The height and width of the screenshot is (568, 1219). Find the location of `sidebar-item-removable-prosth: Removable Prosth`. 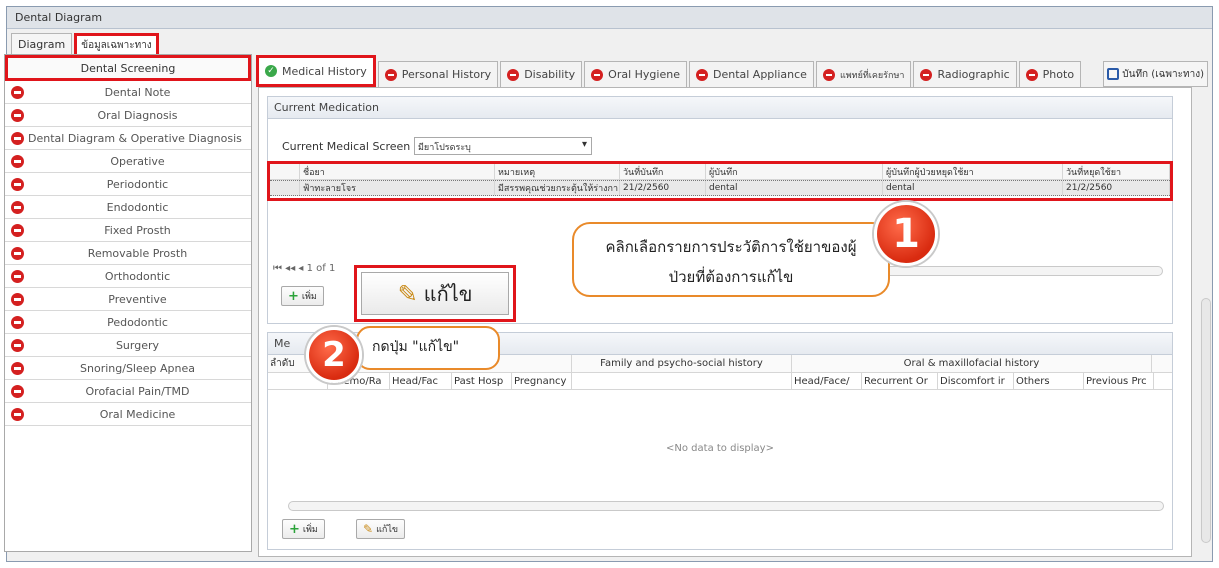

sidebar-item-removable-prosth: Removable Prosth is located at coordinates (128, 253).